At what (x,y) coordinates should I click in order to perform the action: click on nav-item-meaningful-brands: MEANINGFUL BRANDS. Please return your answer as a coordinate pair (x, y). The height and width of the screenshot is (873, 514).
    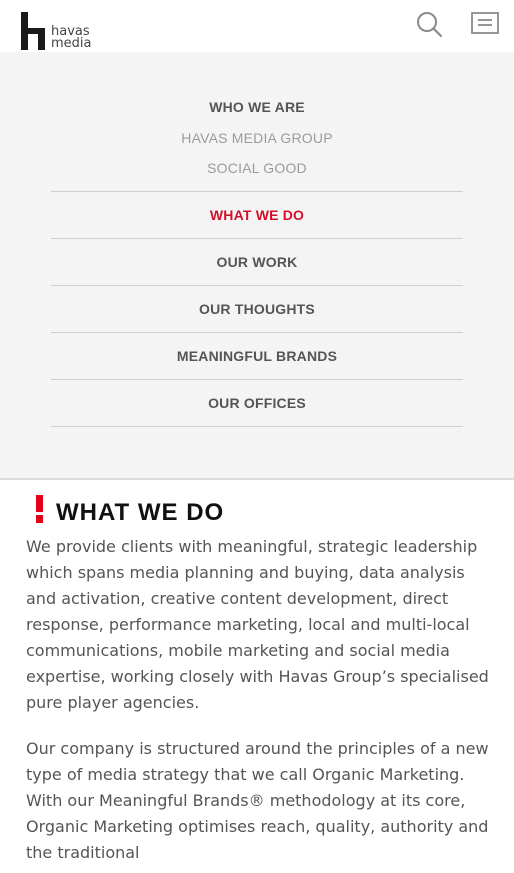
    Looking at the image, I should click on (257, 355).